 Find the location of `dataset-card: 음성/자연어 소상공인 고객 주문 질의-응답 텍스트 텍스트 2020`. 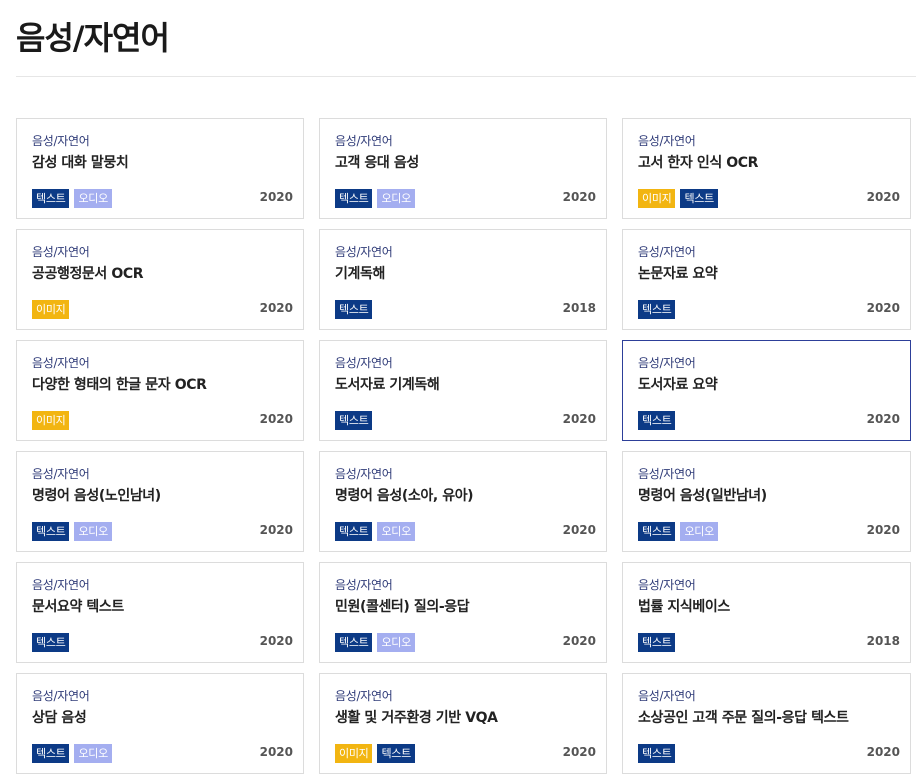

dataset-card: 음성/자연어 소상공인 고객 주문 질의-응답 텍스트 텍스트 2020 is located at coordinates (766, 723).